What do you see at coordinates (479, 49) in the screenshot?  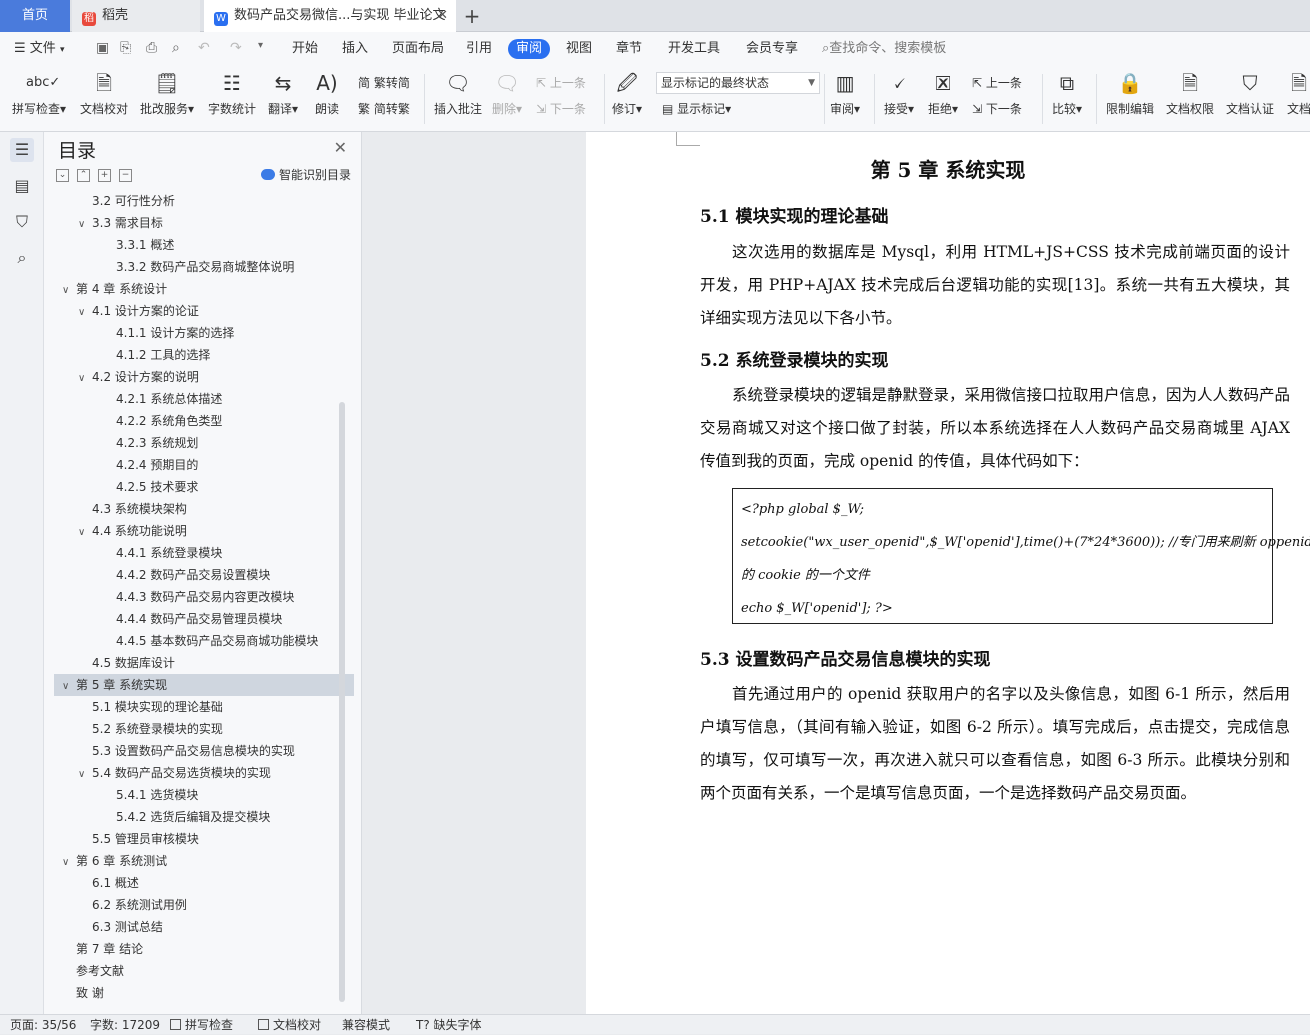 I see `menu-references: 引用` at bounding box center [479, 49].